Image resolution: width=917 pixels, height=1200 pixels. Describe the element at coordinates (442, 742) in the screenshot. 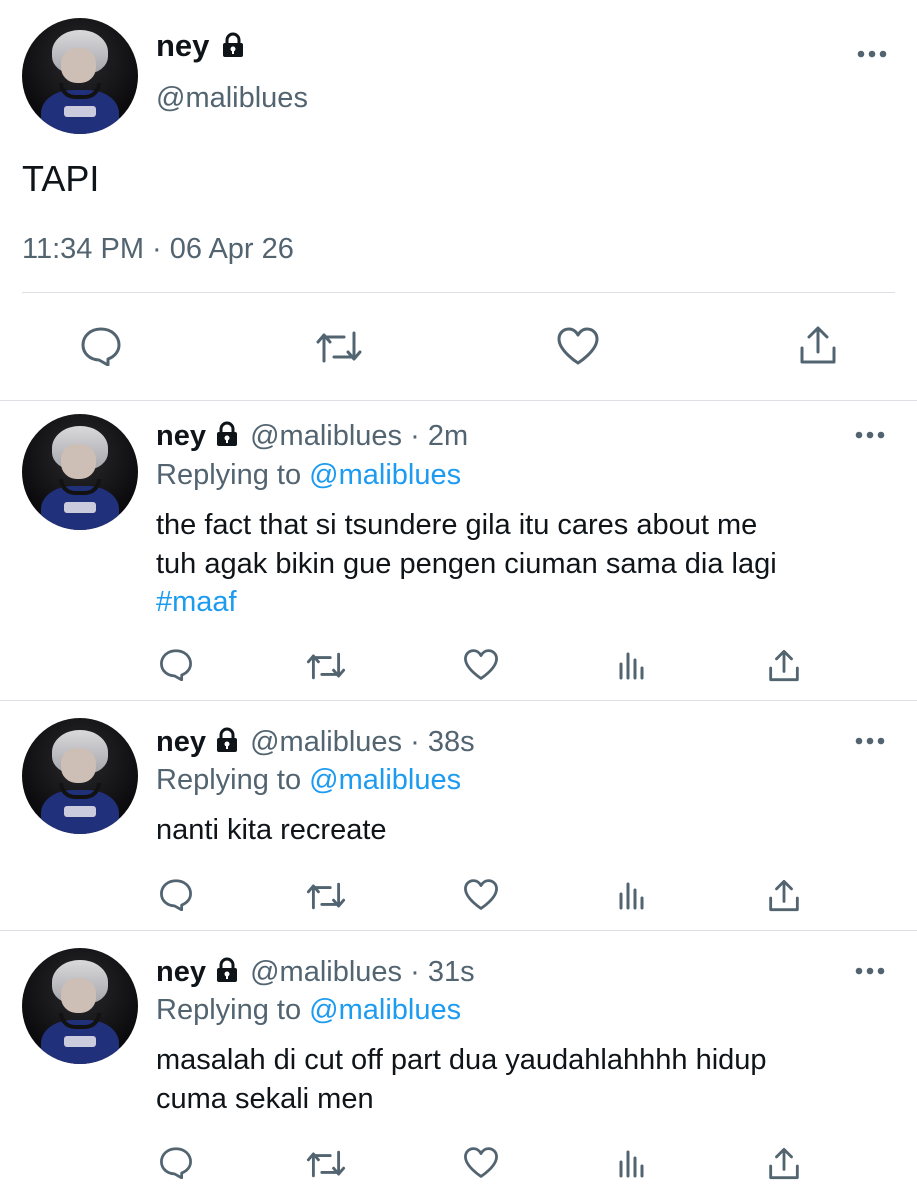

I see `relative-time: · 38s` at that location.